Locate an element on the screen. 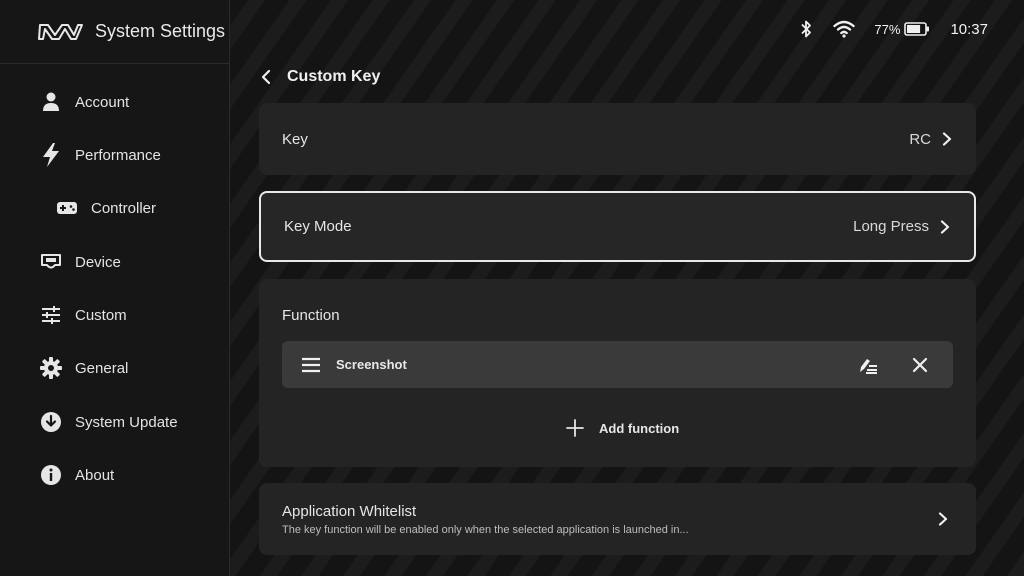  function-name: Screenshot is located at coordinates (371, 364).